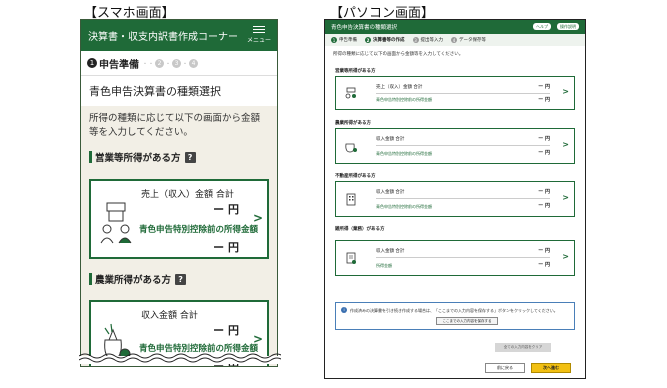  What do you see at coordinates (468, 40) in the screenshot?
I see `pc-step-4: 4 データ保存等` at bounding box center [468, 40].